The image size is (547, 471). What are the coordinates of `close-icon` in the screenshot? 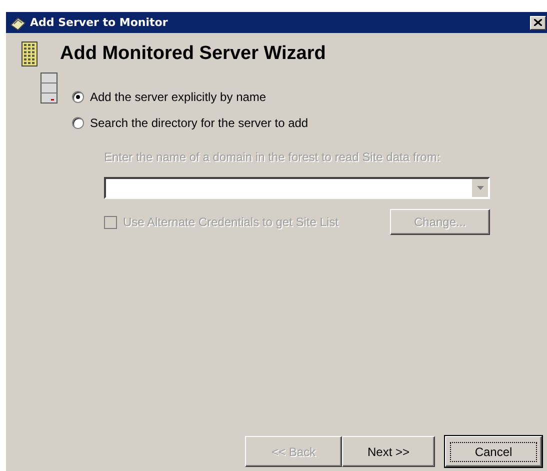 It's located at (538, 22).